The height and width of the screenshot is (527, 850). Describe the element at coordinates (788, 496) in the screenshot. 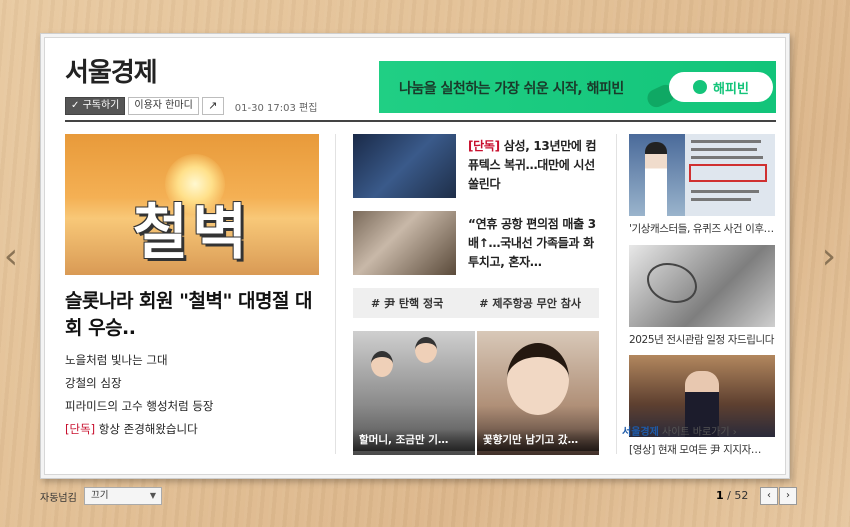

I see `next-page-button: ›` at that location.